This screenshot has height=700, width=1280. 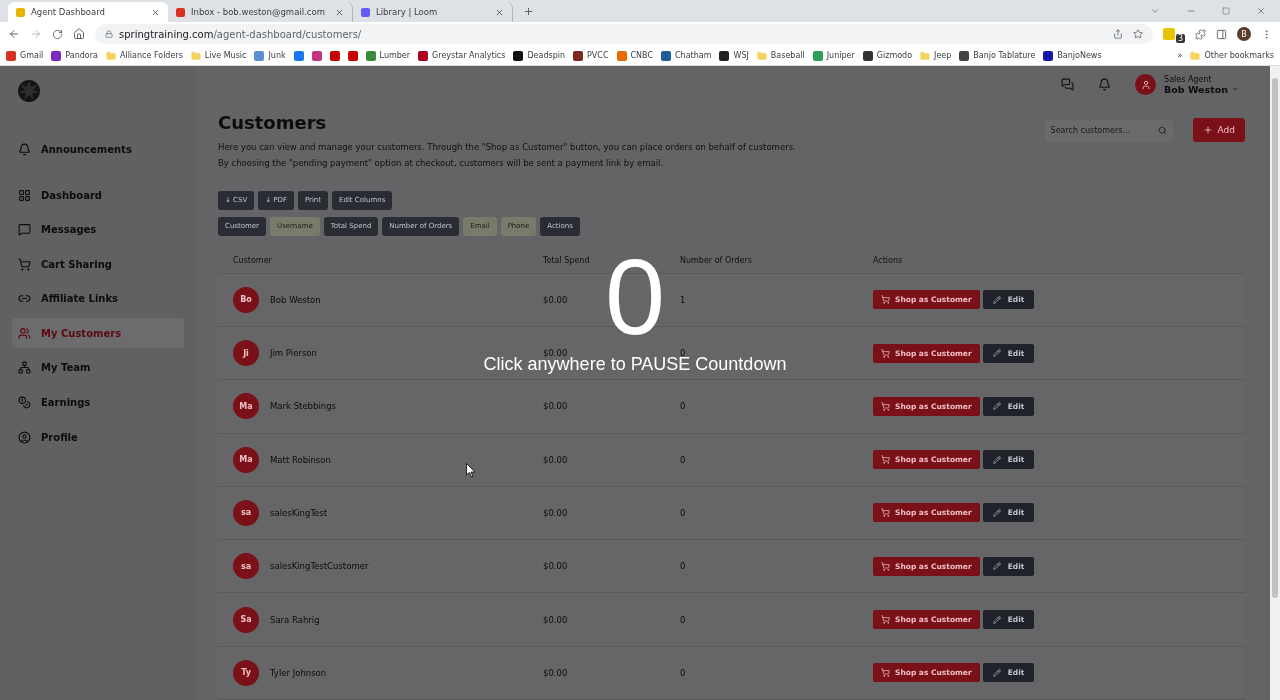 I want to click on bookmark: Live Music, so click(x=218, y=55).